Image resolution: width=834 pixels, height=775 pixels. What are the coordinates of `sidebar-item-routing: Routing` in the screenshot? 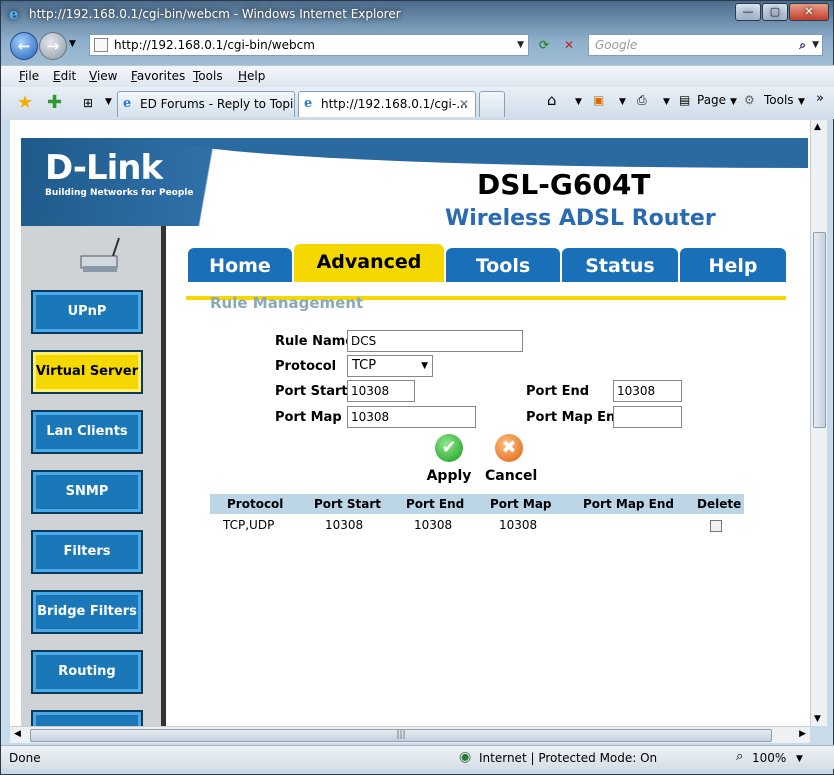 It's located at (87, 672).